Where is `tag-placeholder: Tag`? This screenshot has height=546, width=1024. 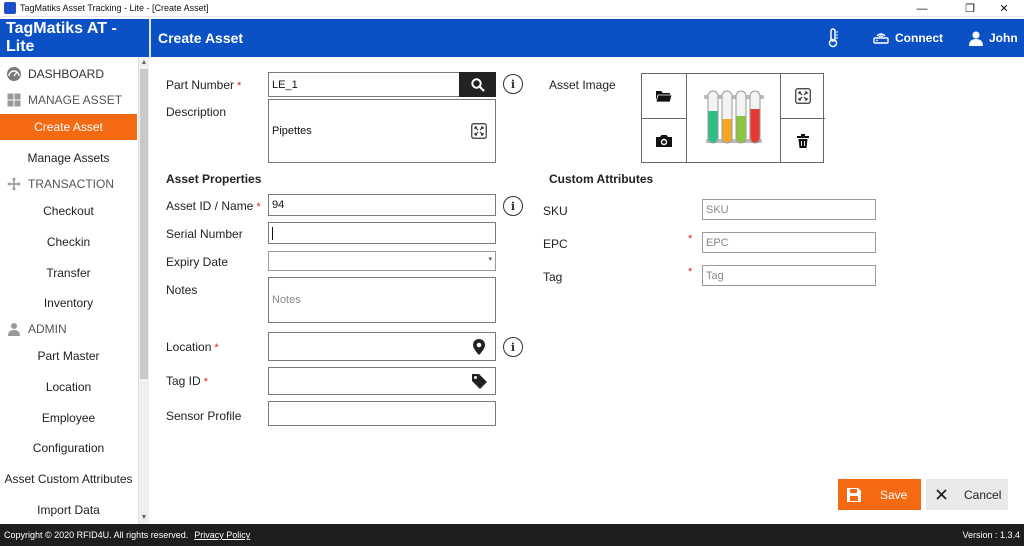
tag-placeholder: Tag is located at coordinates (715, 275).